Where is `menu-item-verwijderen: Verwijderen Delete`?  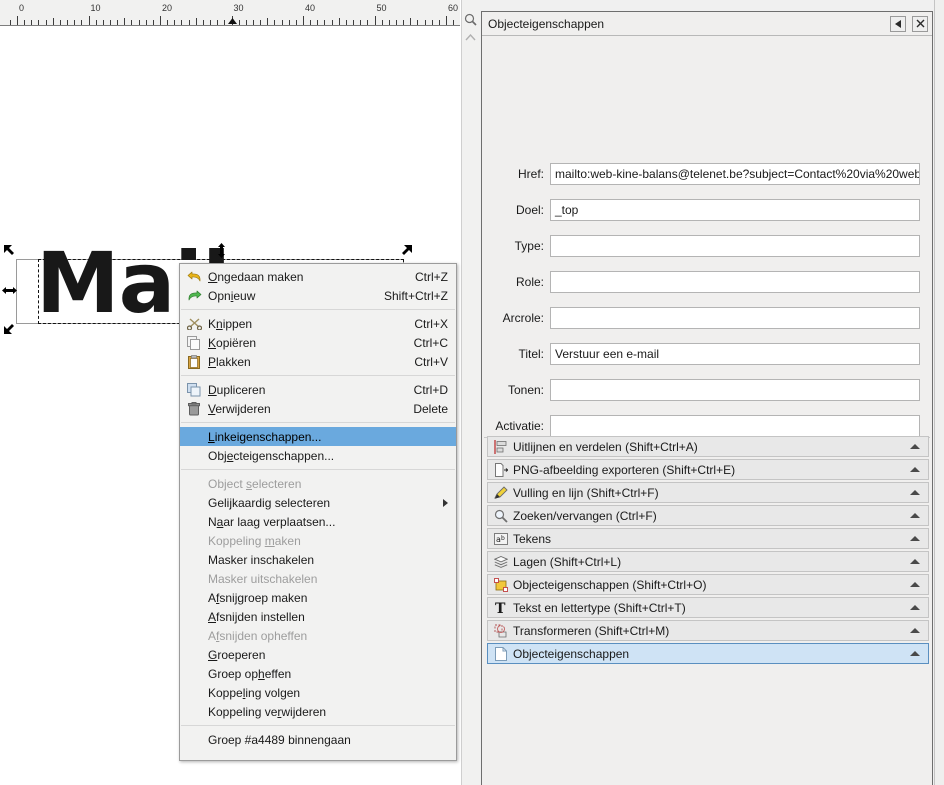
menu-item-verwijderen: Verwijderen Delete is located at coordinates (318, 408).